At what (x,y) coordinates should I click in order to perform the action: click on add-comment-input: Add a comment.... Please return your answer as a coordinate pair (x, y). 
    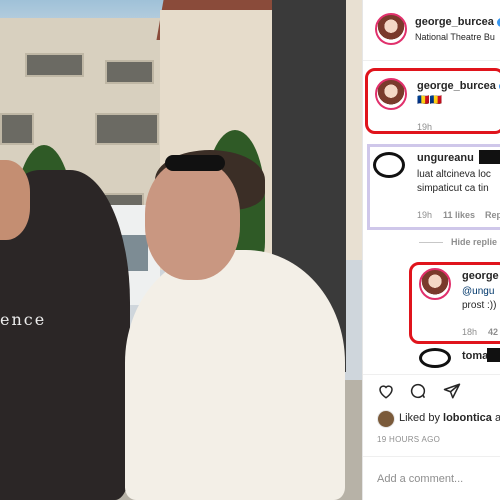
    Looking at the image, I should click on (420, 479).